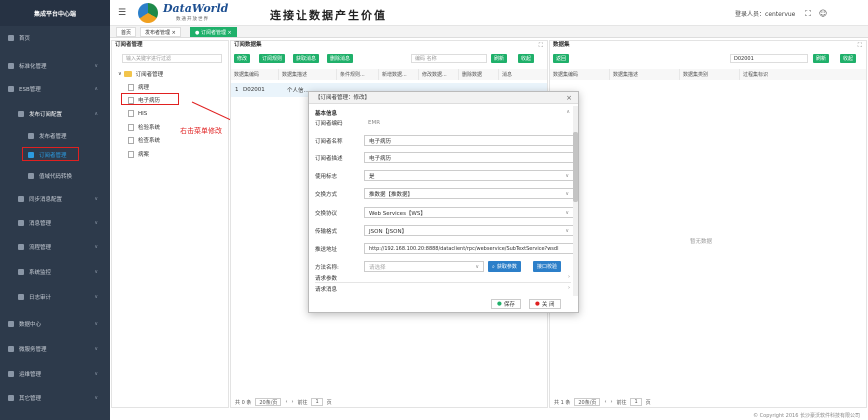 The width and height of the screenshot is (868, 420). I want to click on section-title: 基本信息, so click(326, 114).